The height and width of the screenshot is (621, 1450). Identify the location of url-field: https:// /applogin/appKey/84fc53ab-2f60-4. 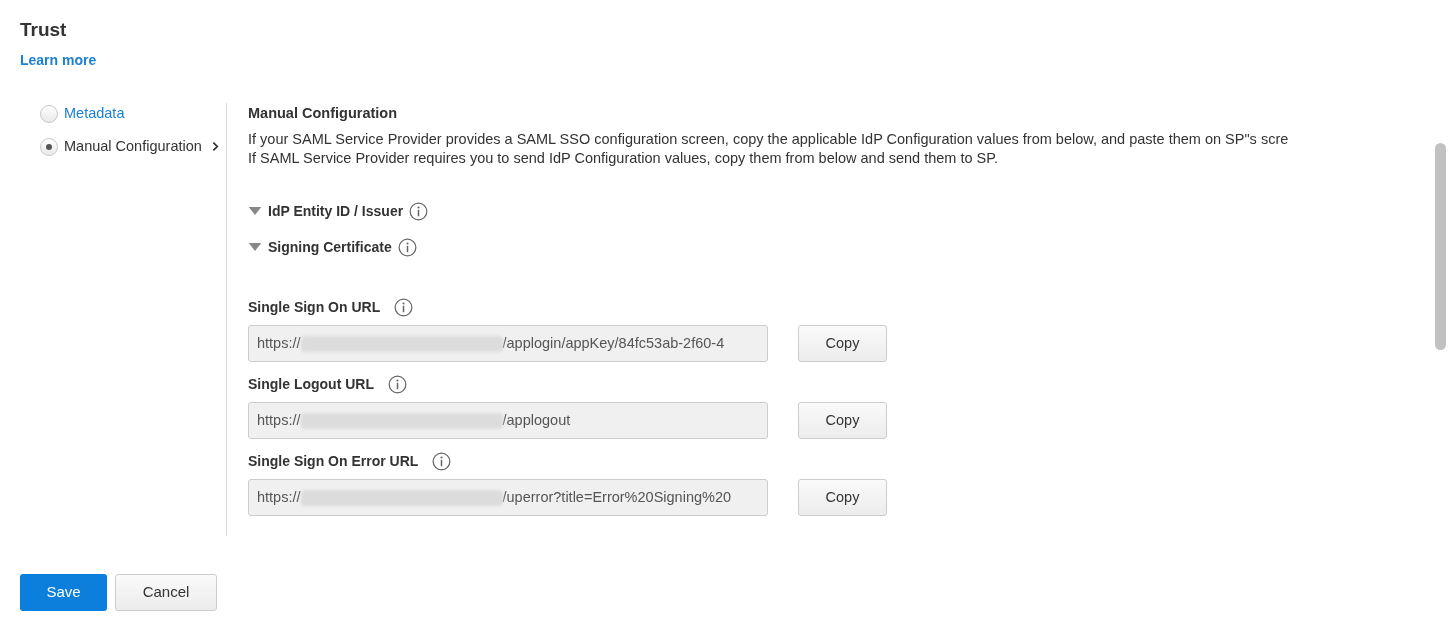
(508, 343).